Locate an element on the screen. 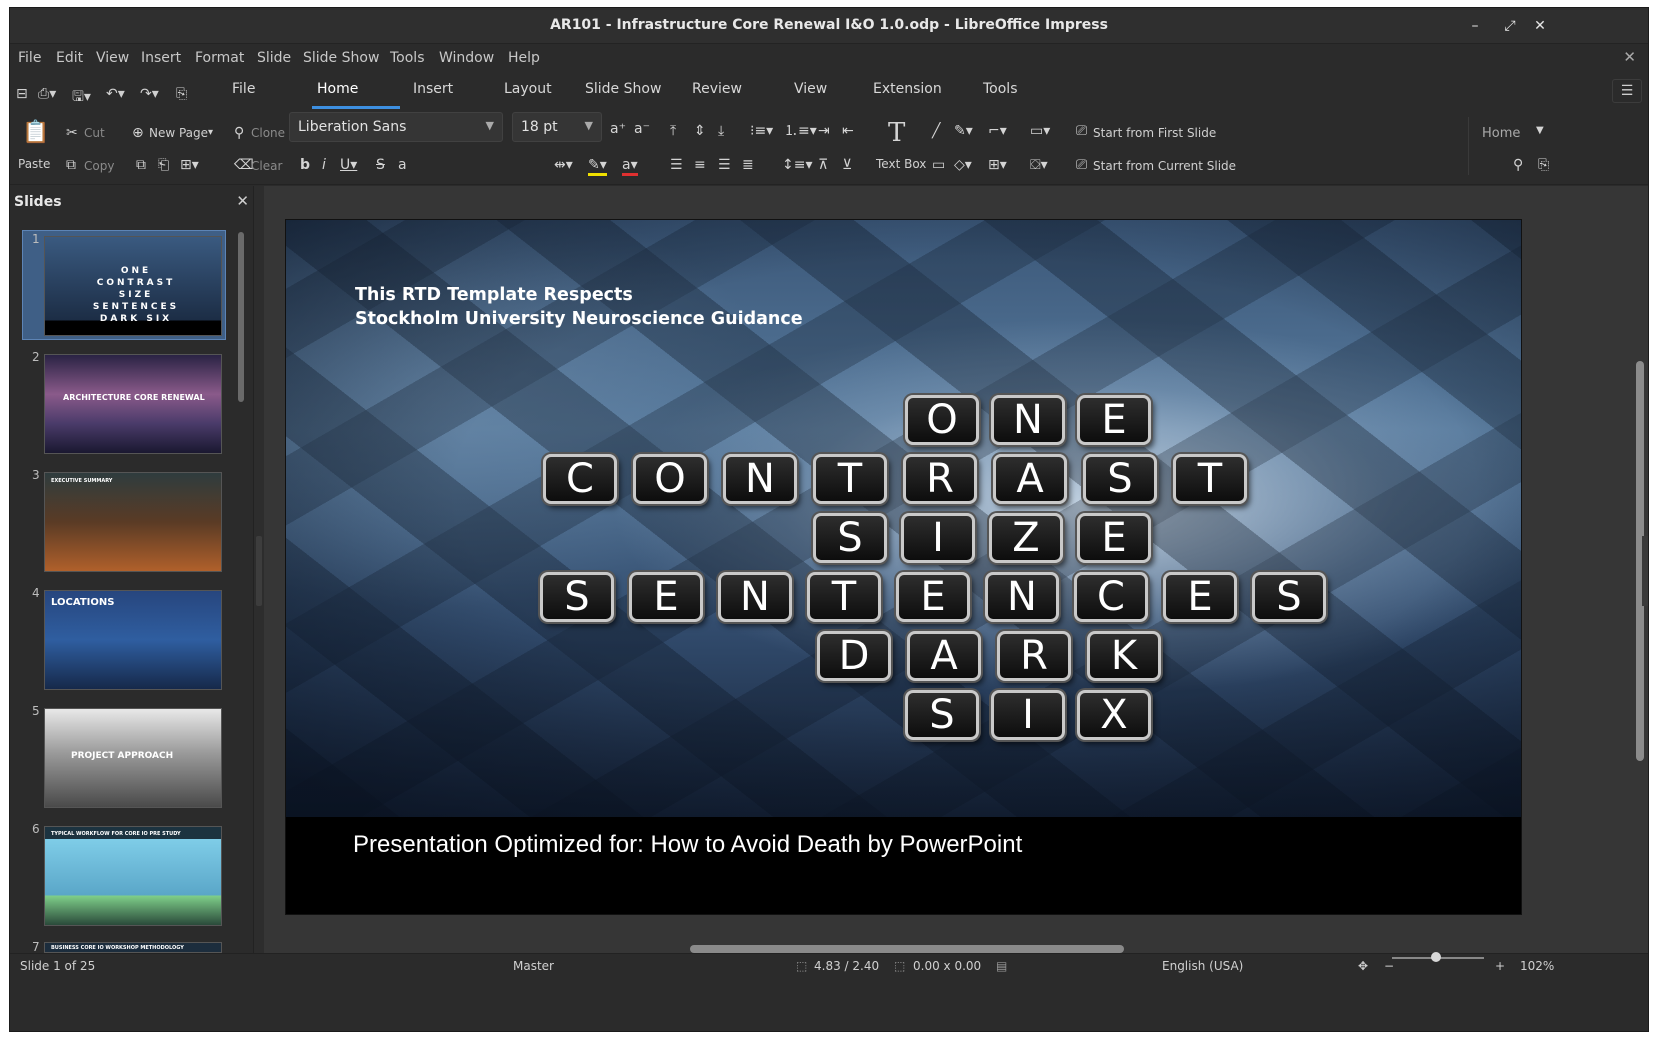  zoom-in-icon: + is located at coordinates (1500, 966).